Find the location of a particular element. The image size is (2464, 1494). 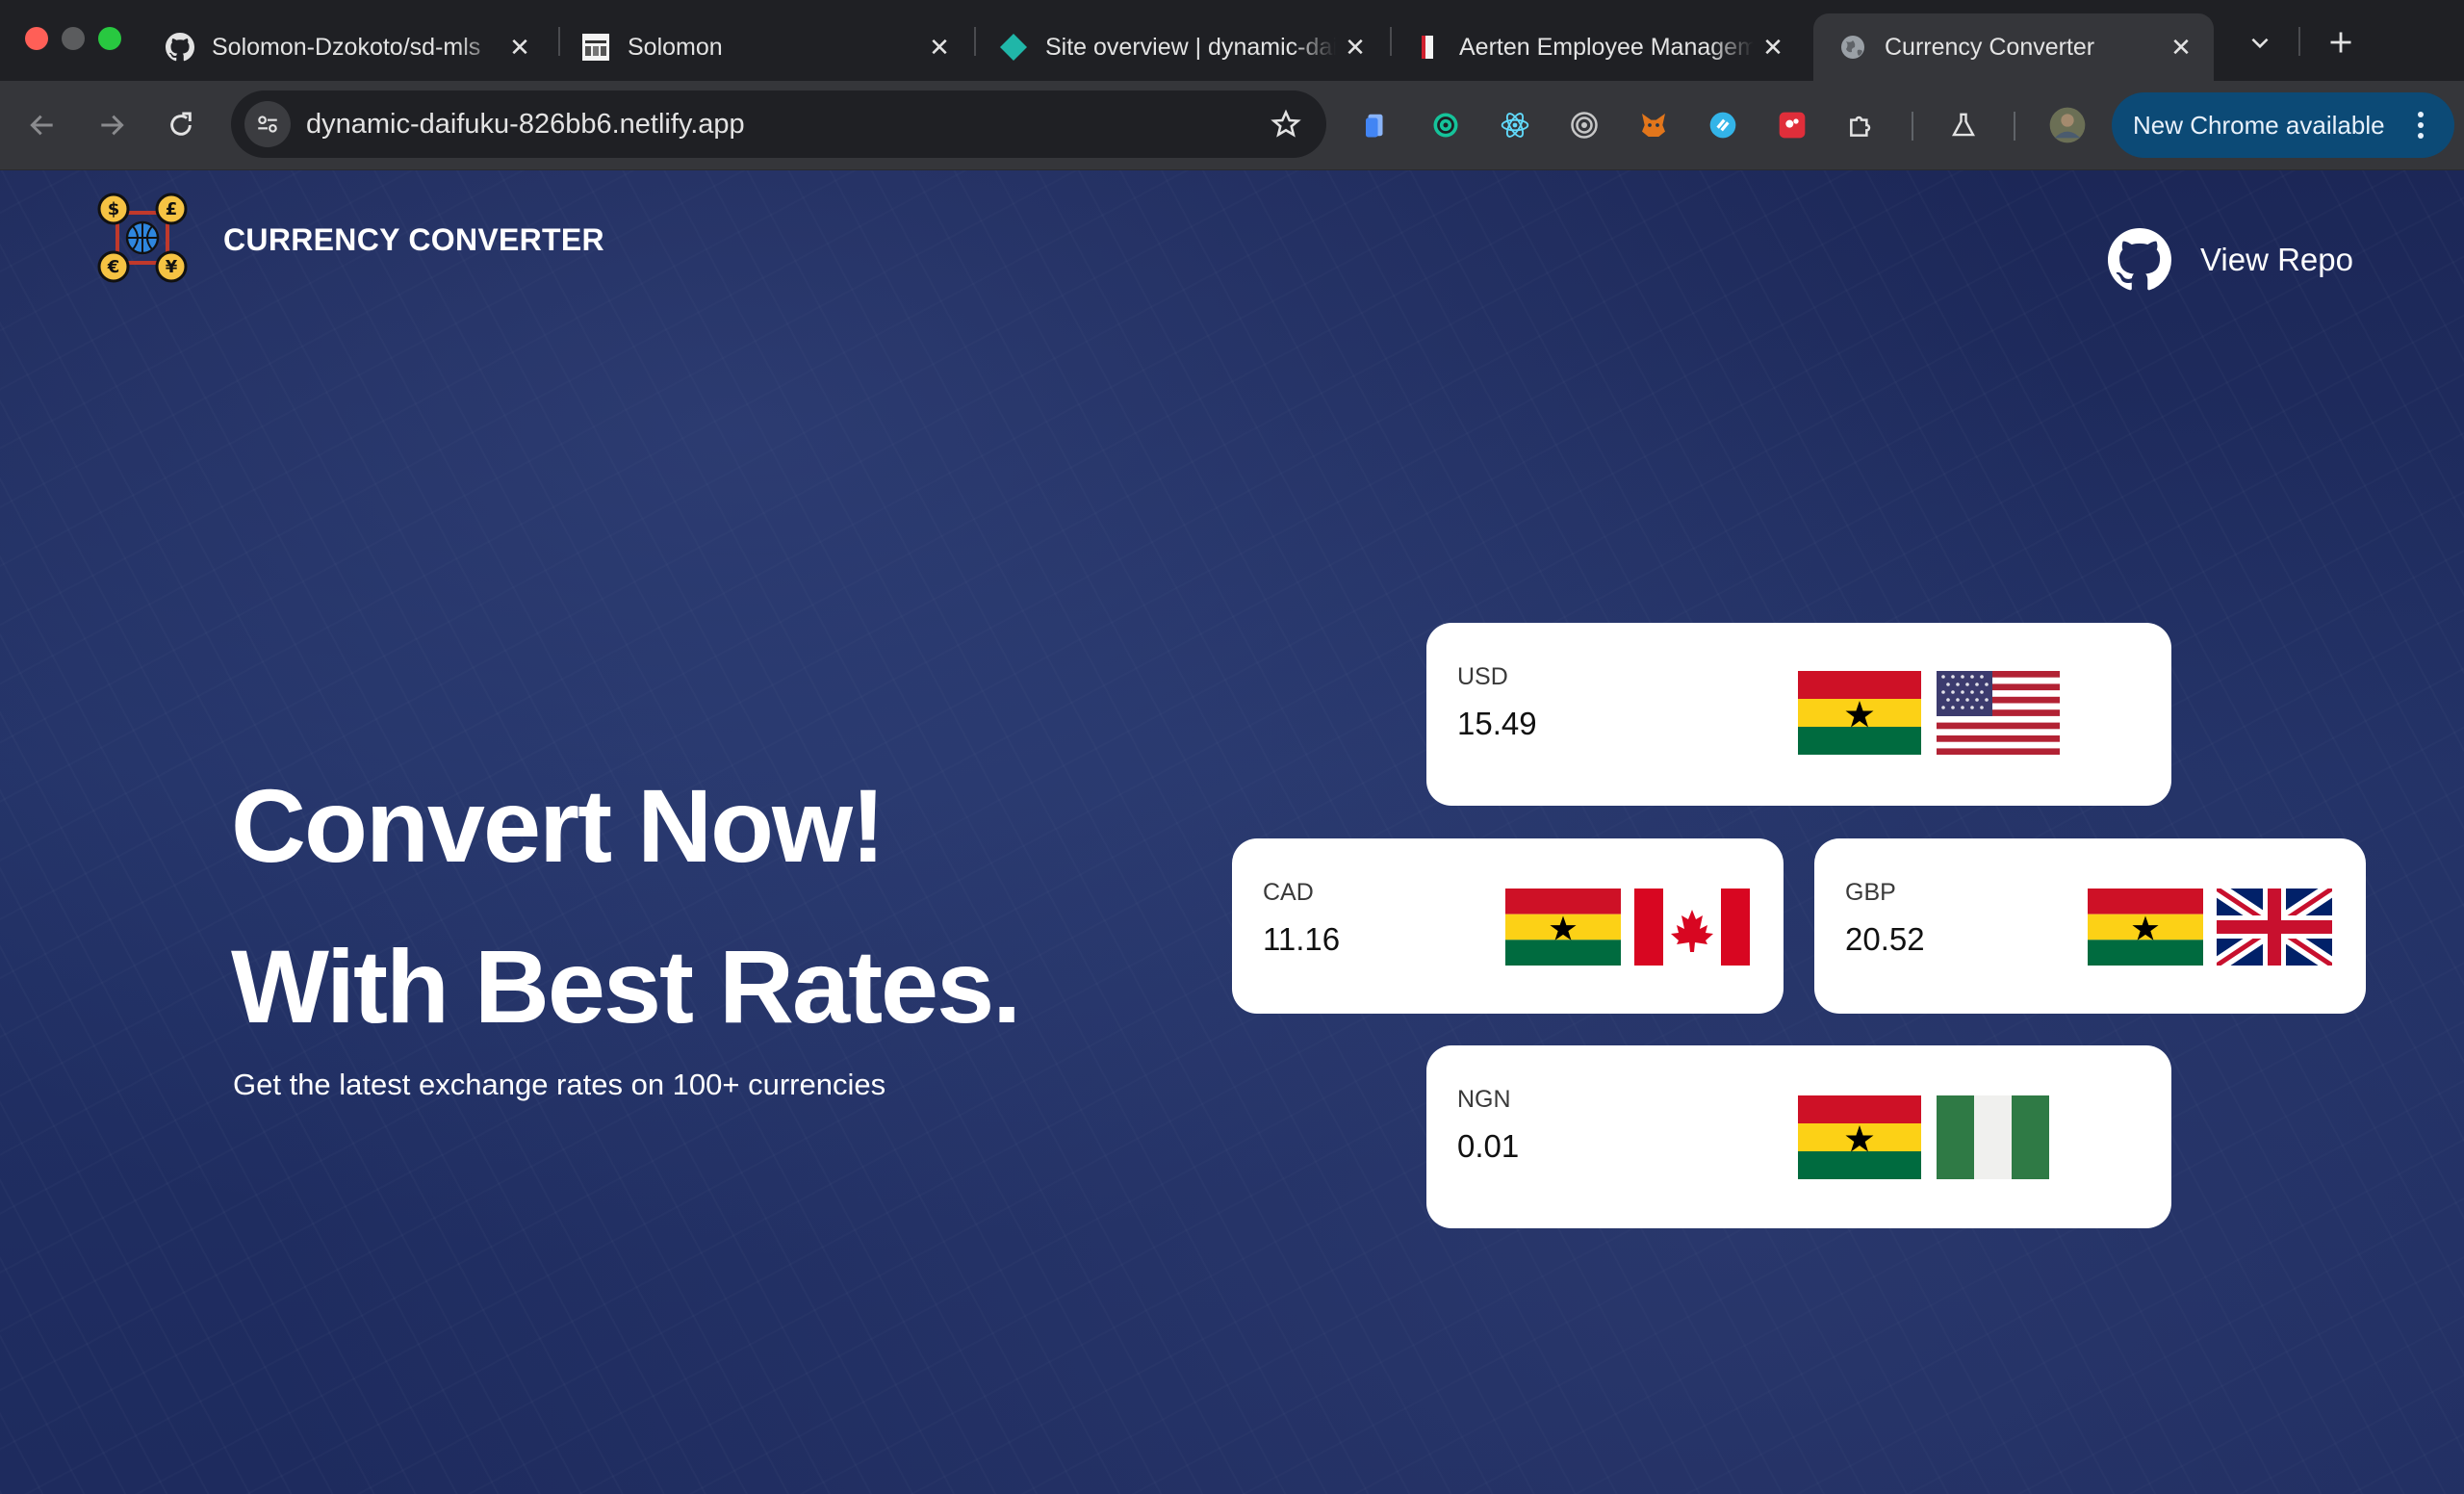

minimize-window-button is located at coordinates (73, 38).